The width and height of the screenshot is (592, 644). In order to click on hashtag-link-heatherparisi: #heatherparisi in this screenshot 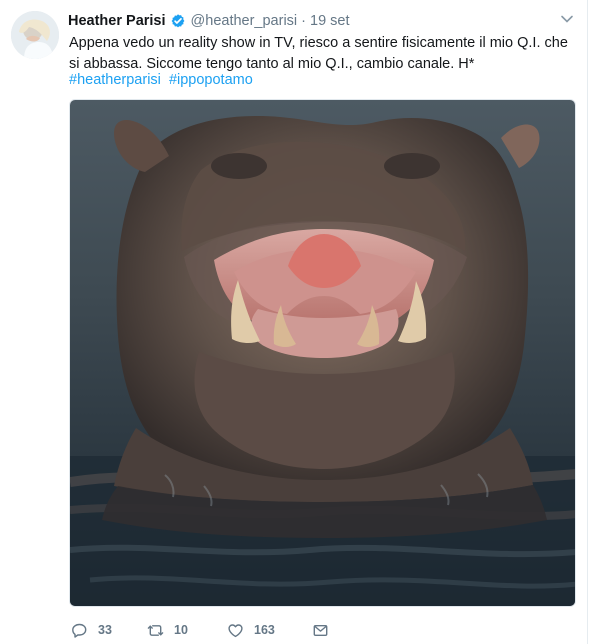, I will do `click(115, 80)`.